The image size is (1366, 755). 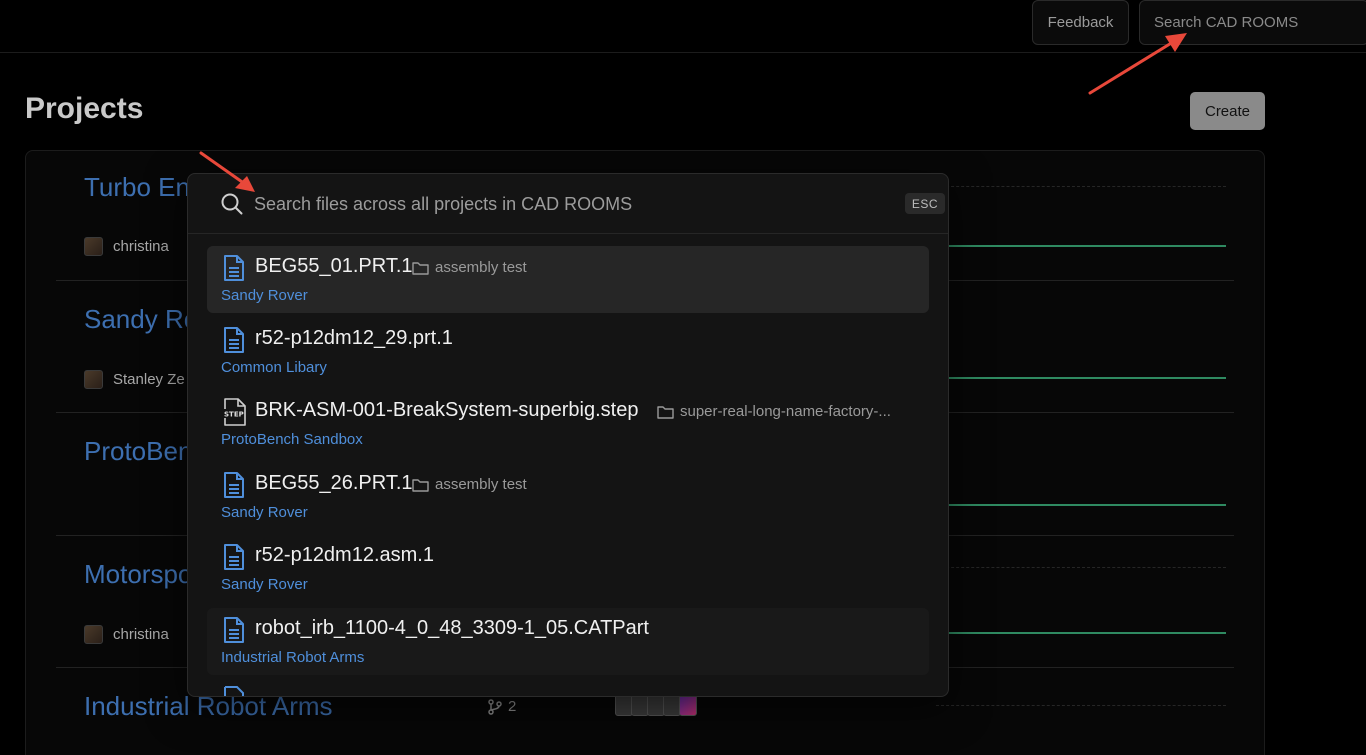 I want to click on svg-text: STEP, so click(x=234, y=415).